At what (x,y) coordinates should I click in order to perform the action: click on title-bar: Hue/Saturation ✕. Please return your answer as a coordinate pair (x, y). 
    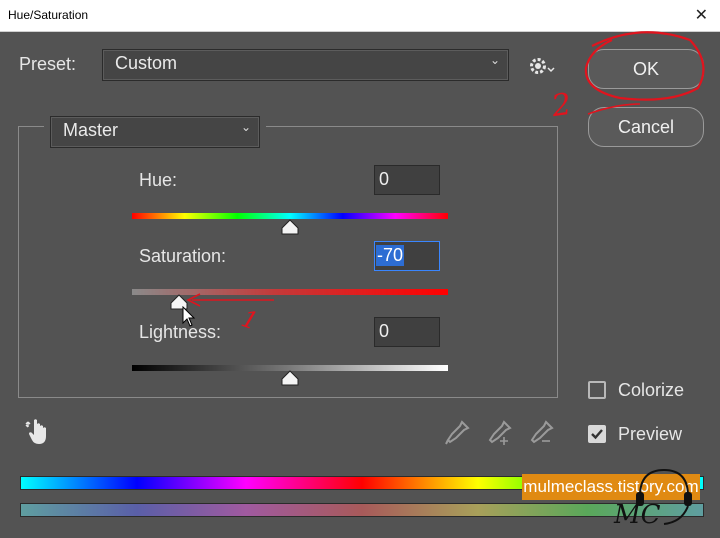
    Looking at the image, I should click on (360, 16).